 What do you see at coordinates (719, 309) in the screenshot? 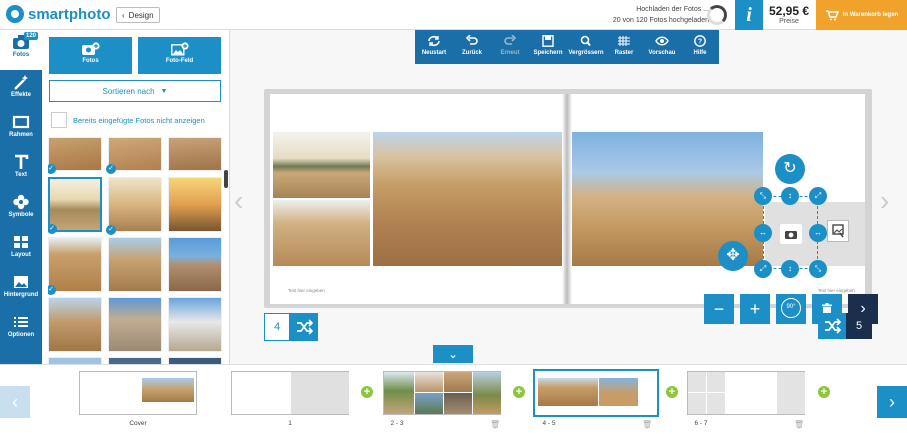
I see `zoom-out-button: −` at bounding box center [719, 309].